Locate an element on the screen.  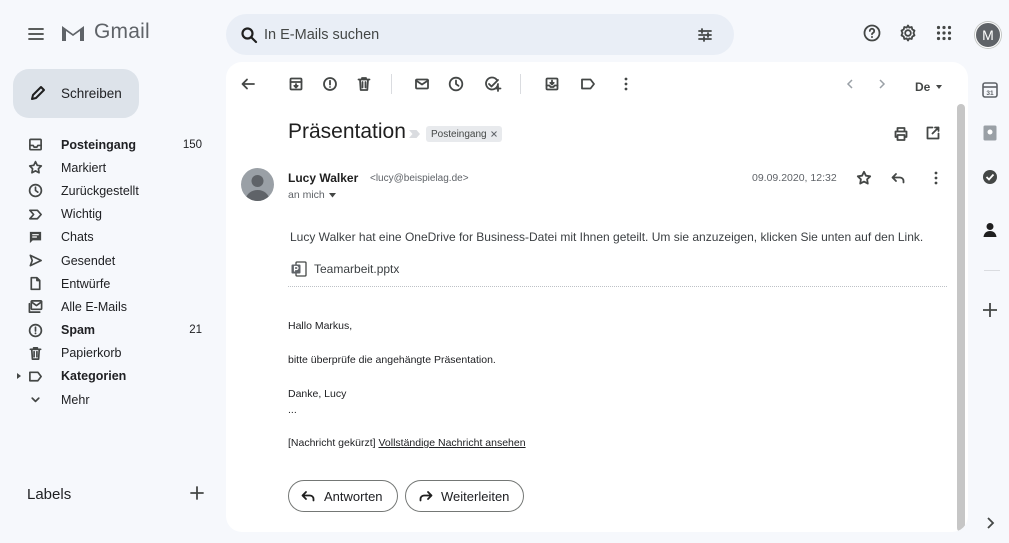
expand-arrow-icon is located at coordinates (19, 375).